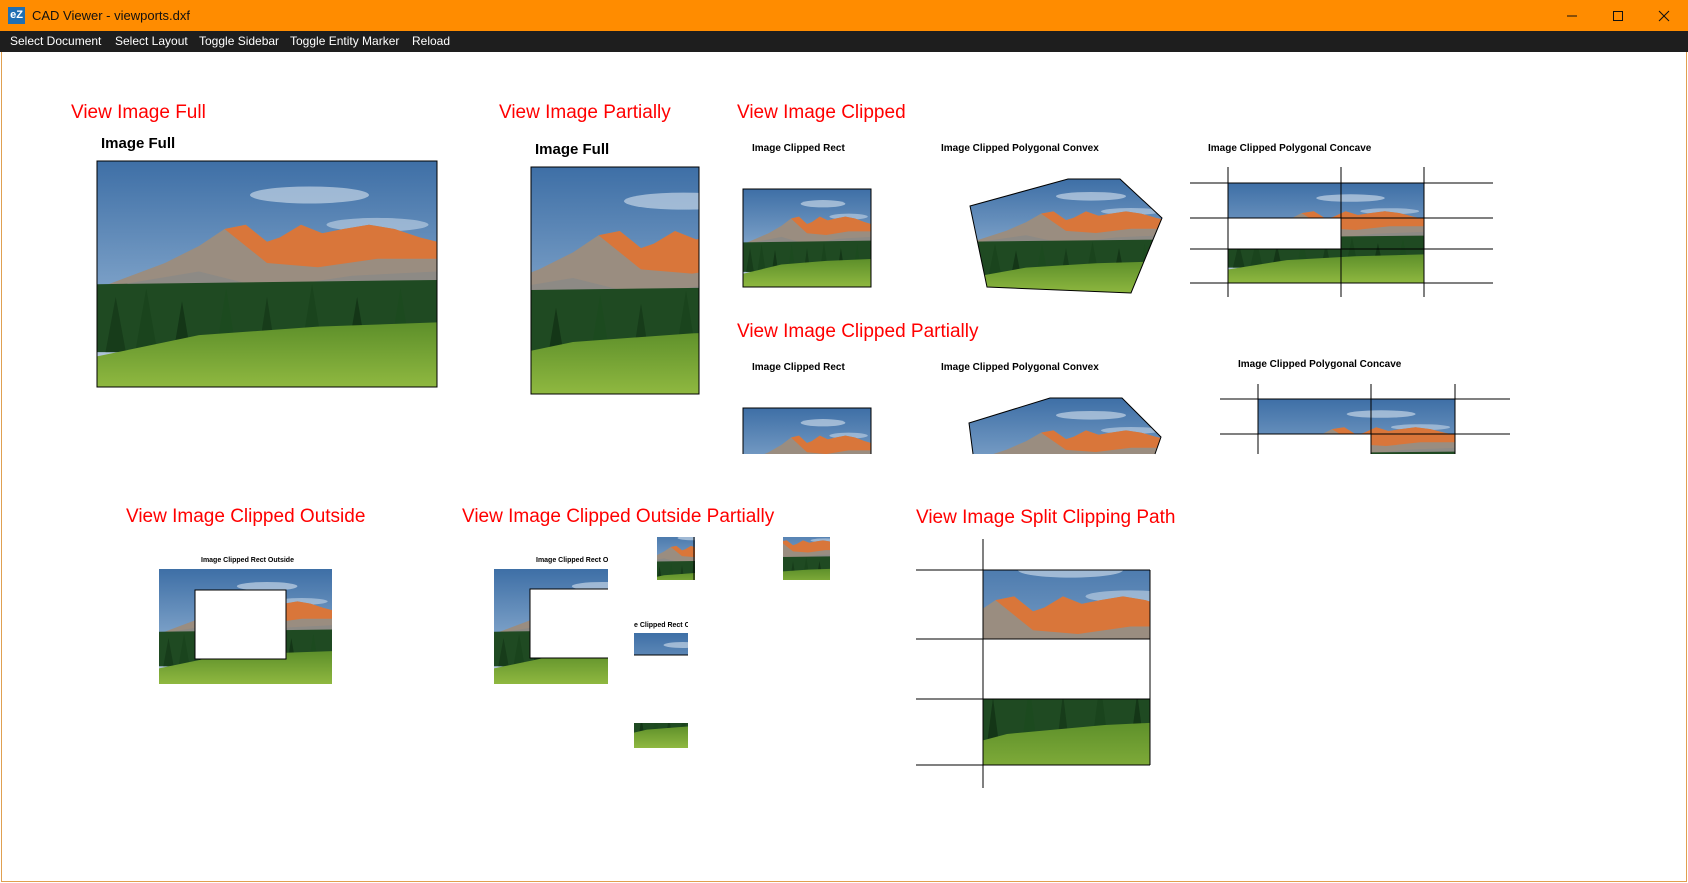 The width and height of the screenshot is (1688, 883). I want to click on maximize-button, so click(1618, 15).